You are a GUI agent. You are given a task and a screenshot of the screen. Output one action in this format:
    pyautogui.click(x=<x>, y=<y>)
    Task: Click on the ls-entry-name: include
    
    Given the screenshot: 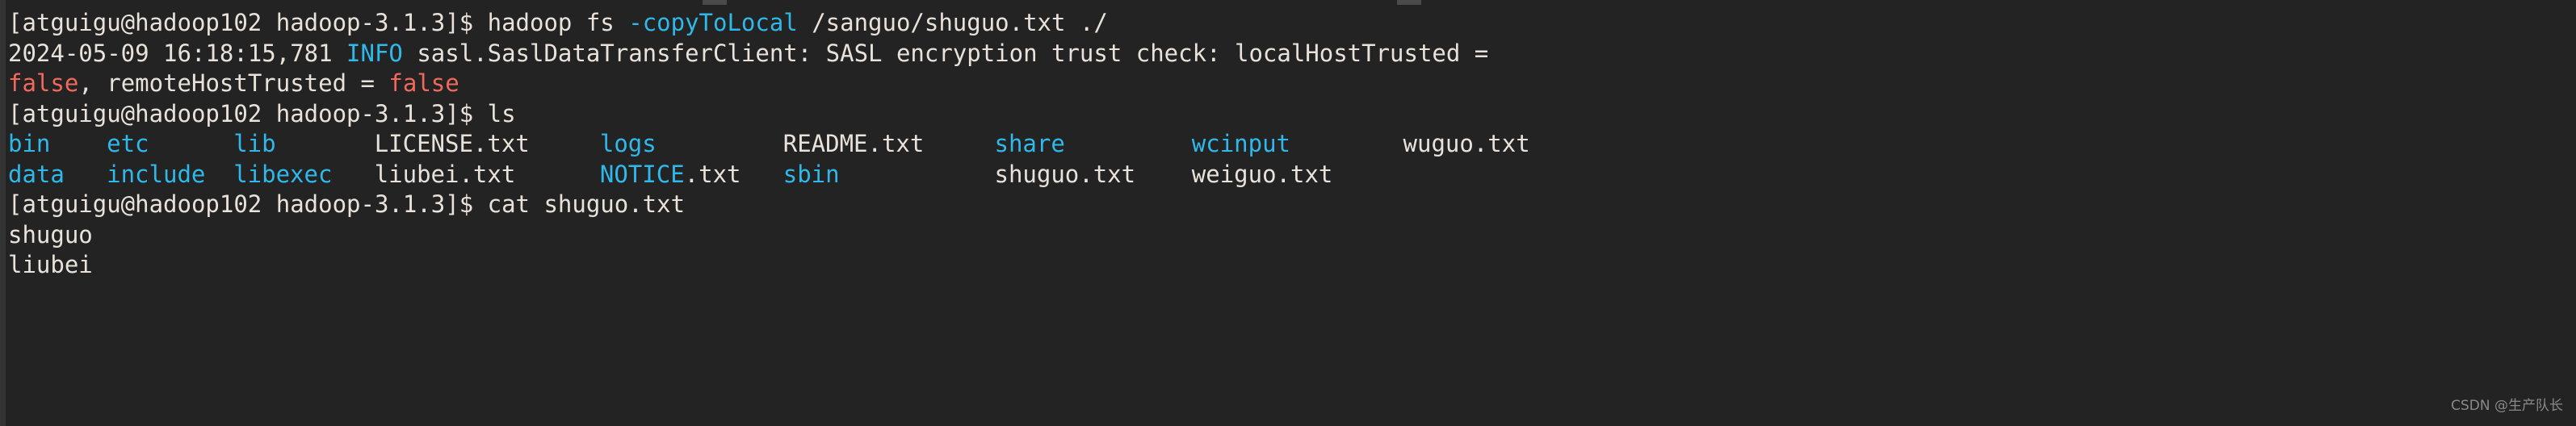 What is the action you would take?
    pyautogui.click(x=156, y=174)
    